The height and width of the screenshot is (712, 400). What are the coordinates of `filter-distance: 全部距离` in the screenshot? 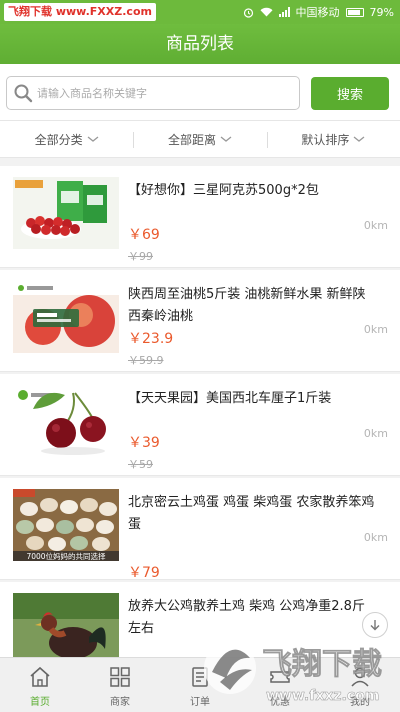 It's located at (199, 139).